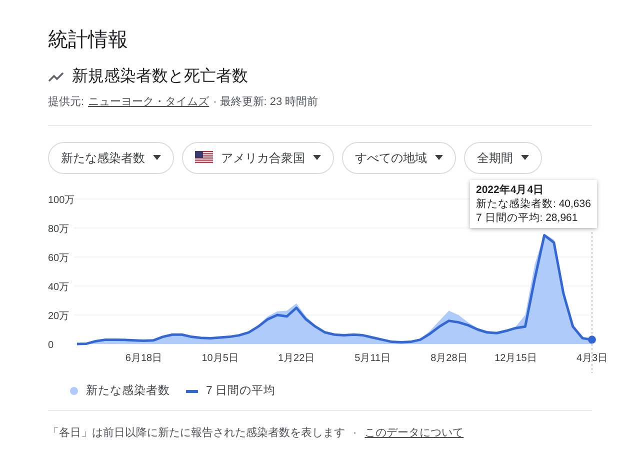 The image size is (640, 455). What do you see at coordinates (160, 76) in the screenshot?
I see `chart-title: 新規感染者数と死亡者数` at bounding box center [160, 76].